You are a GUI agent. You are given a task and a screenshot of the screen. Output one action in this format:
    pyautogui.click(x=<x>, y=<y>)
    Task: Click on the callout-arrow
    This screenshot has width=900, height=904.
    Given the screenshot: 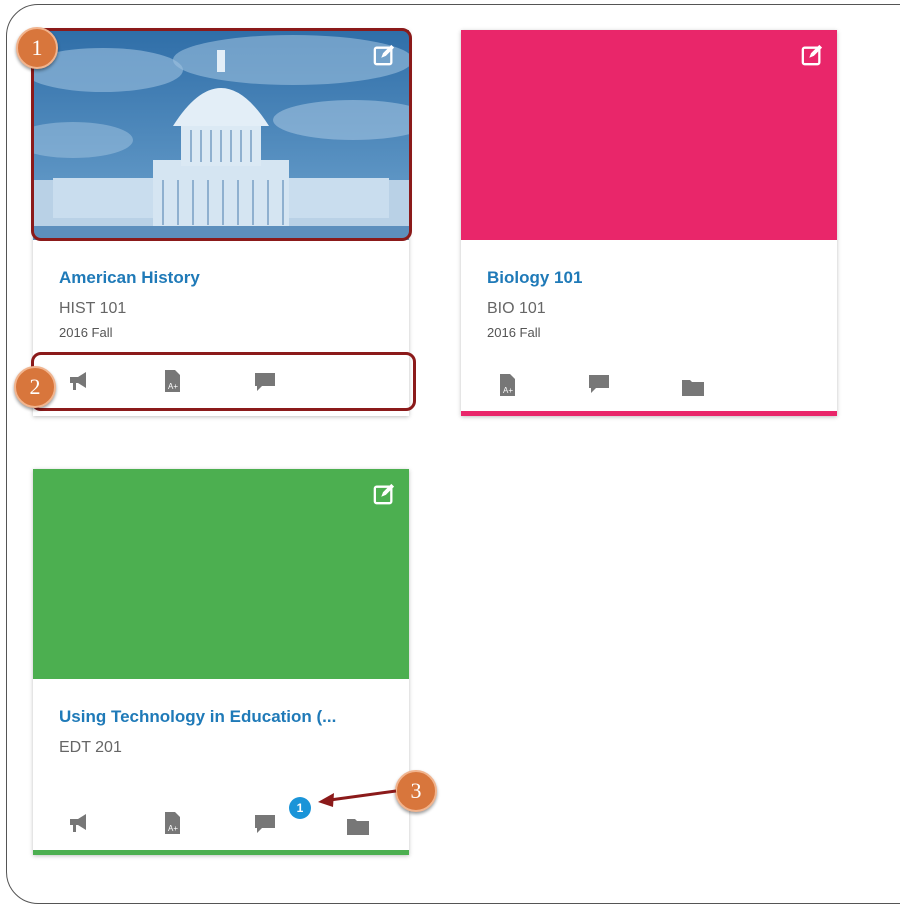 What is the action you would take?
    pyautogui.click(x=357, y=798)
    